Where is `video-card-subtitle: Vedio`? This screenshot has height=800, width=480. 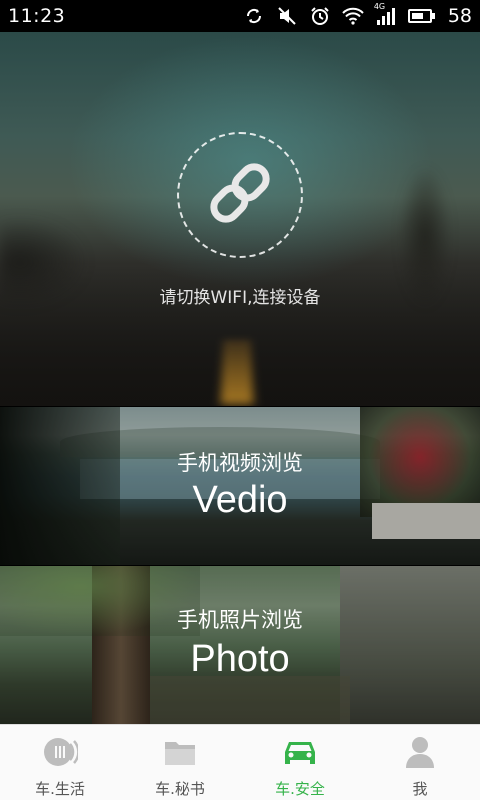
video-card-subtitle: Vedio is located at coordinates (240, 500).